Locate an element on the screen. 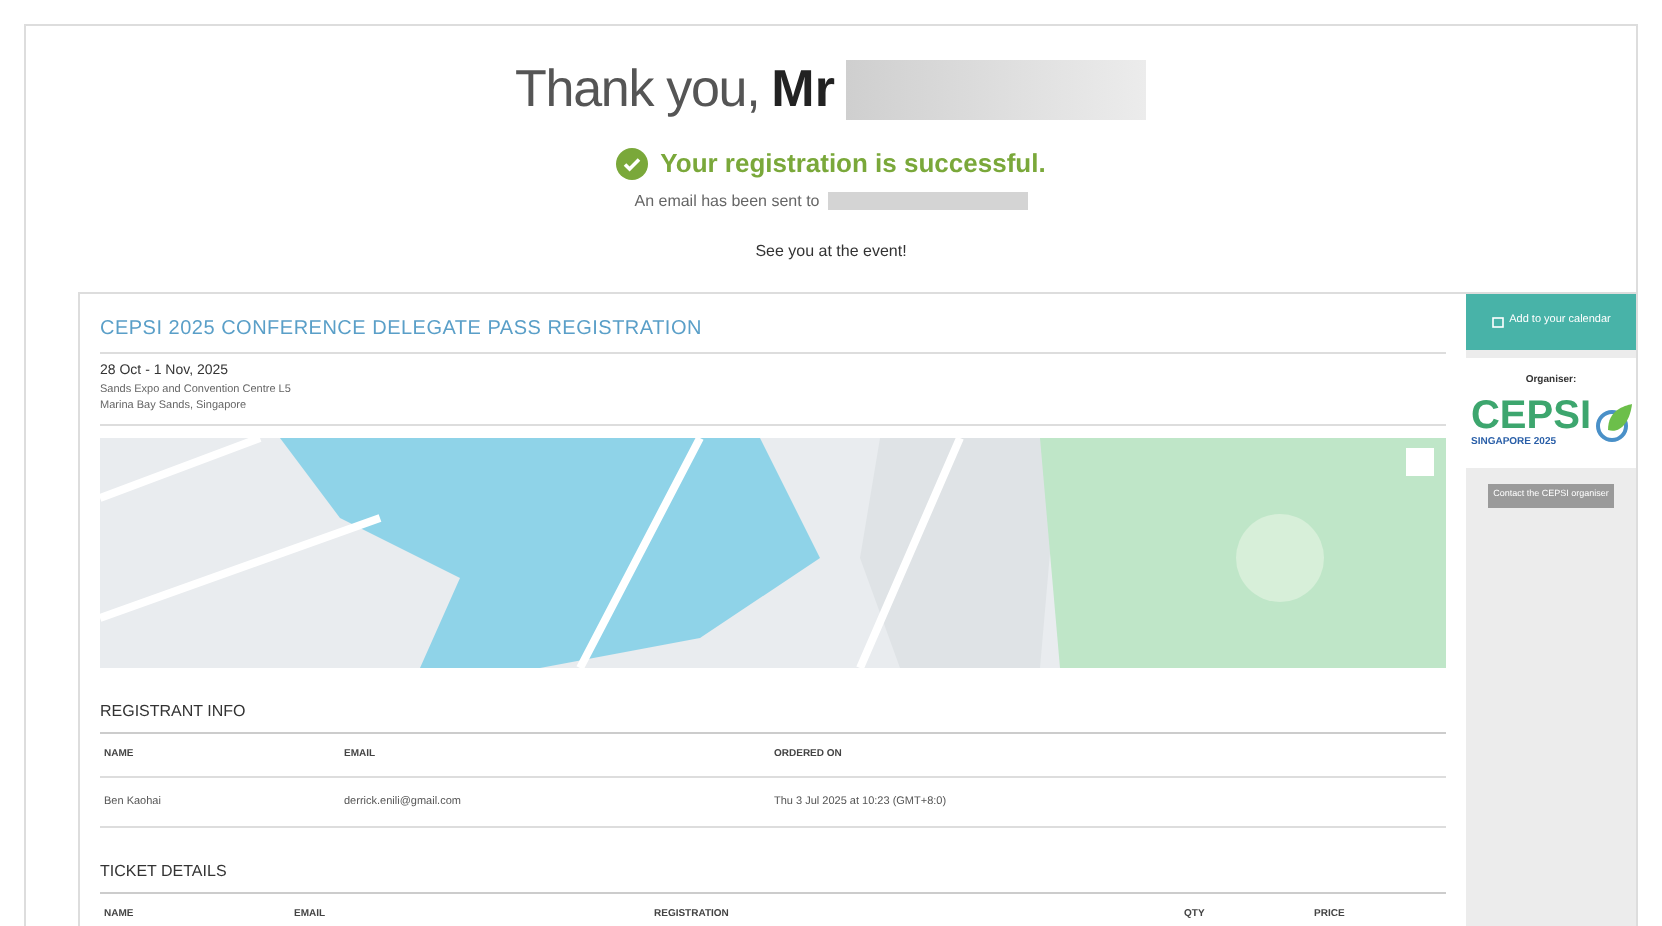  calendar-icon is located at coordinates (1497, 321).